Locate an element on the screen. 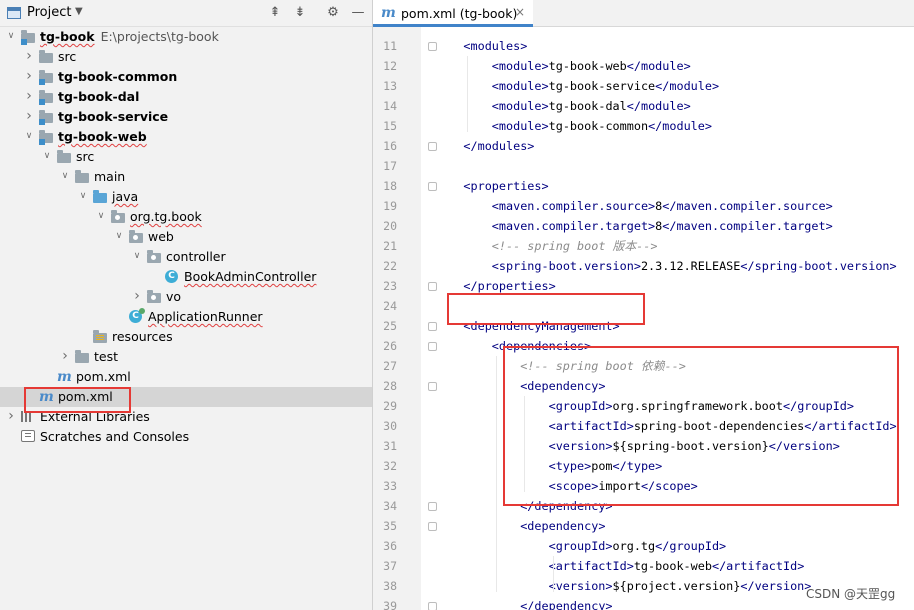  line-number: 24 is located at coordinates (390, 306).